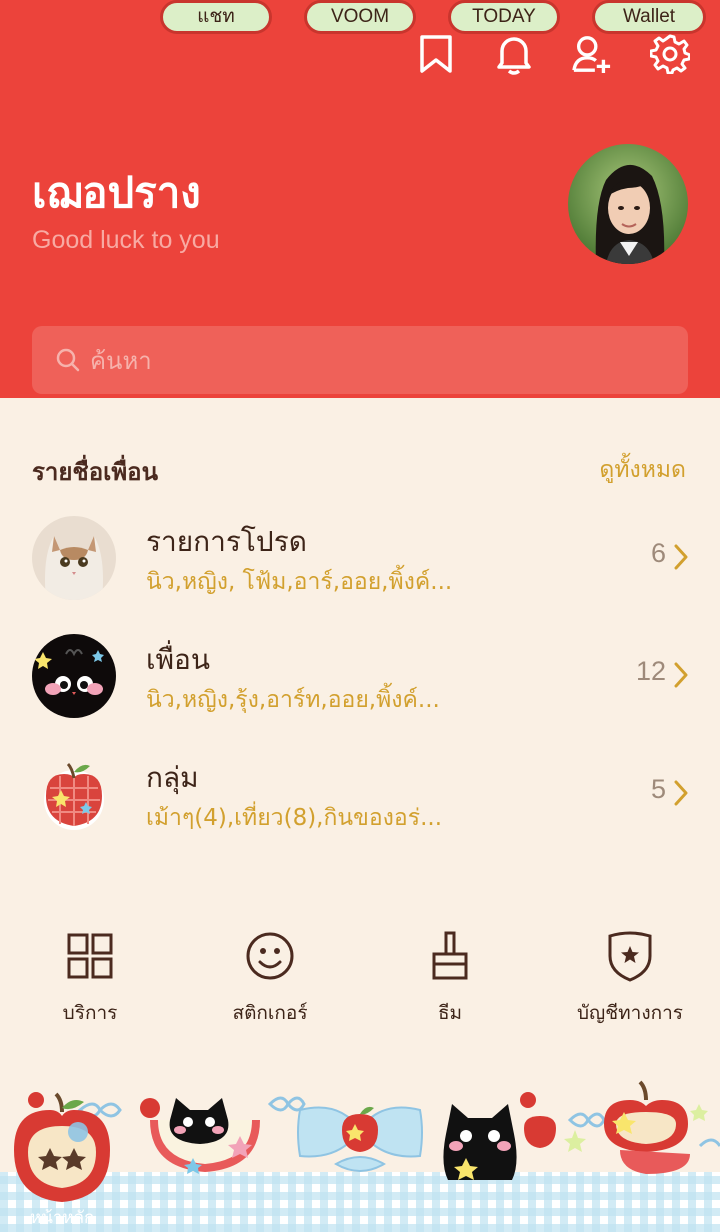  Describe the element at coordinates (658, 789) in the screenshot. I see `list-item-count: 5` at that location.